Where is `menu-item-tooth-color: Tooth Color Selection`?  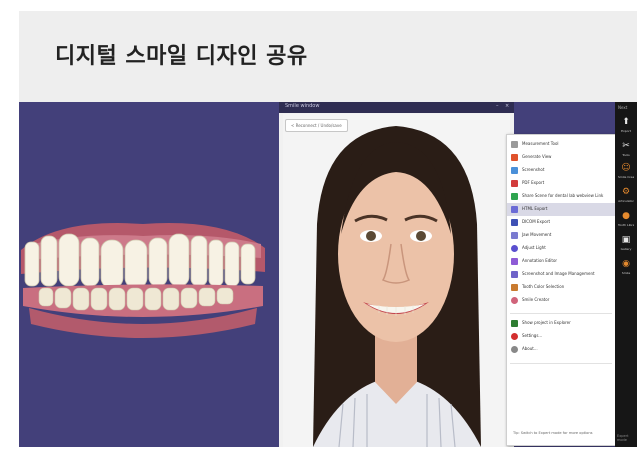 menu-item-tooth-color: Tooth Color Selection is located at coordinates (561, 287).